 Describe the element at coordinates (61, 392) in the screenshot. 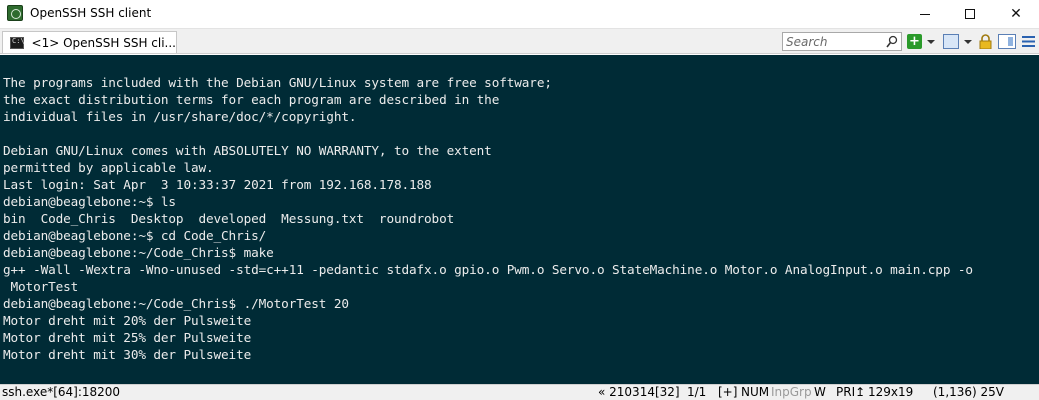

I see `status-process: ssh.exe*[64]:18200` at that location.